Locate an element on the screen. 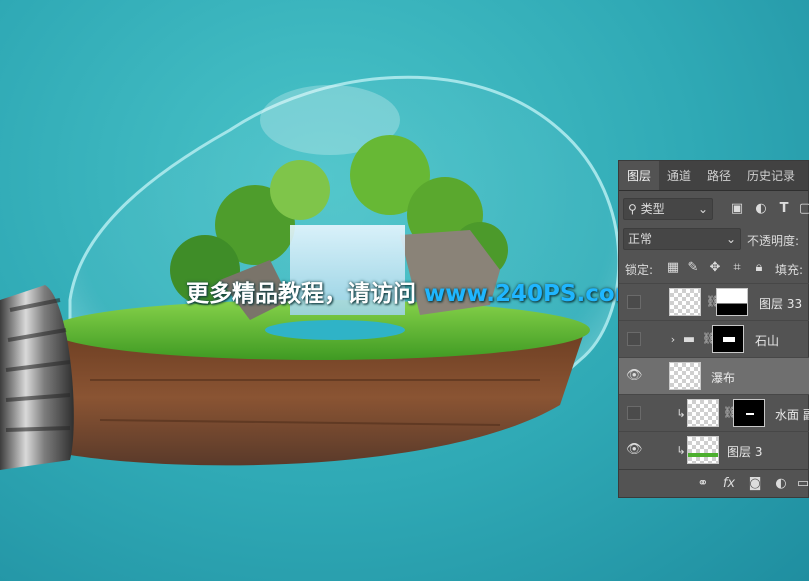  shape-filter-icon: ▢ is located at coordinates (803, 209).